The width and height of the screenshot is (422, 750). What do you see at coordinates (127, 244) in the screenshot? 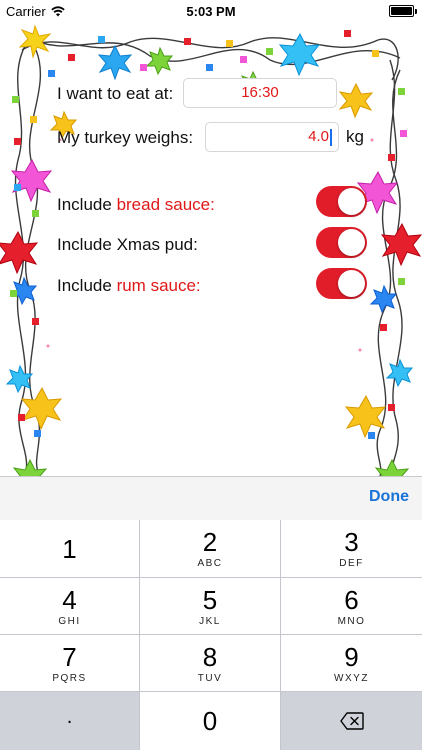
I see `xmas-pud-label: Include Xmas pud:` at bounding box center [127, 244].